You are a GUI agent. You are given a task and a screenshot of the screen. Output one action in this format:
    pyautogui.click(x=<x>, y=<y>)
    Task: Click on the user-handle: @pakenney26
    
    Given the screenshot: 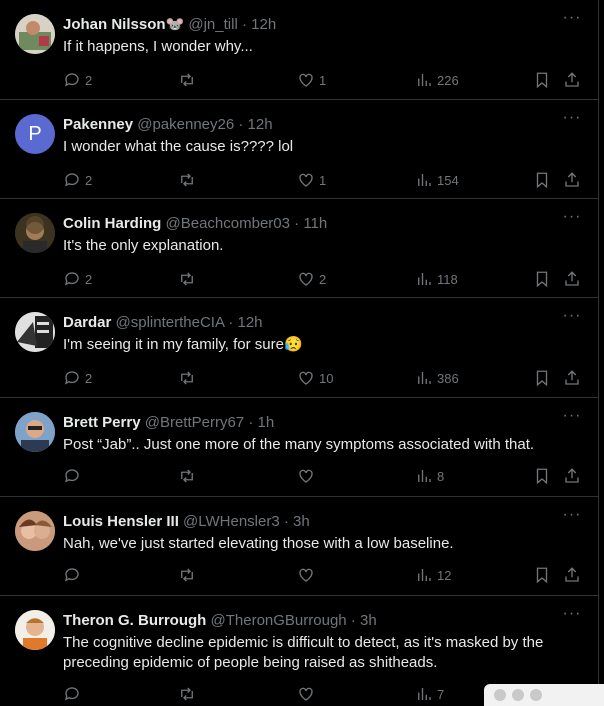 What is the action you would take?
    pyautogui.click(x=185, y=124)
    